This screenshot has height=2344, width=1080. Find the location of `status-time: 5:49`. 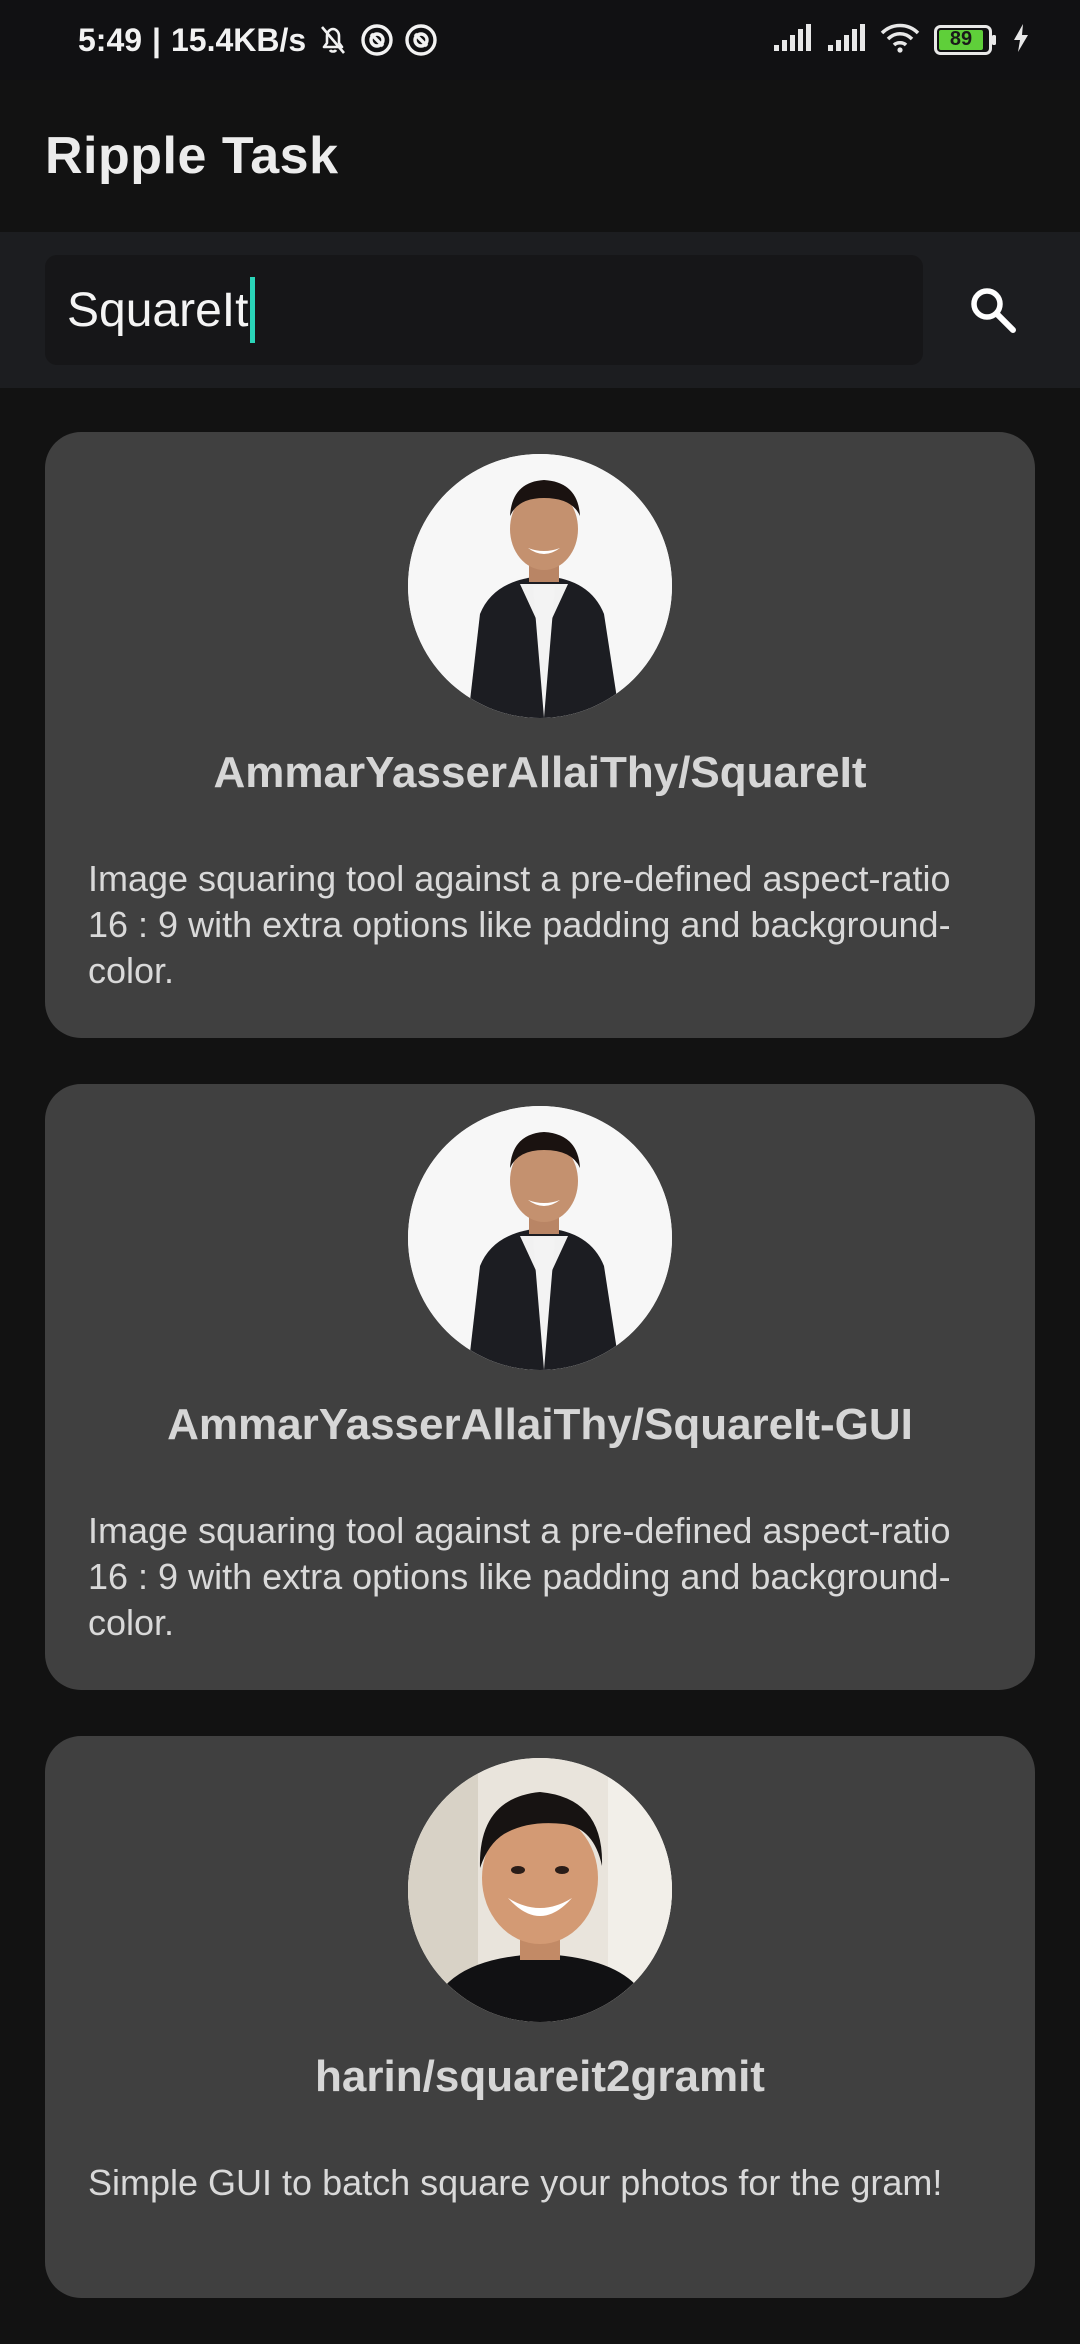

status-time: 5:49 is located at coordinates (110, 39).